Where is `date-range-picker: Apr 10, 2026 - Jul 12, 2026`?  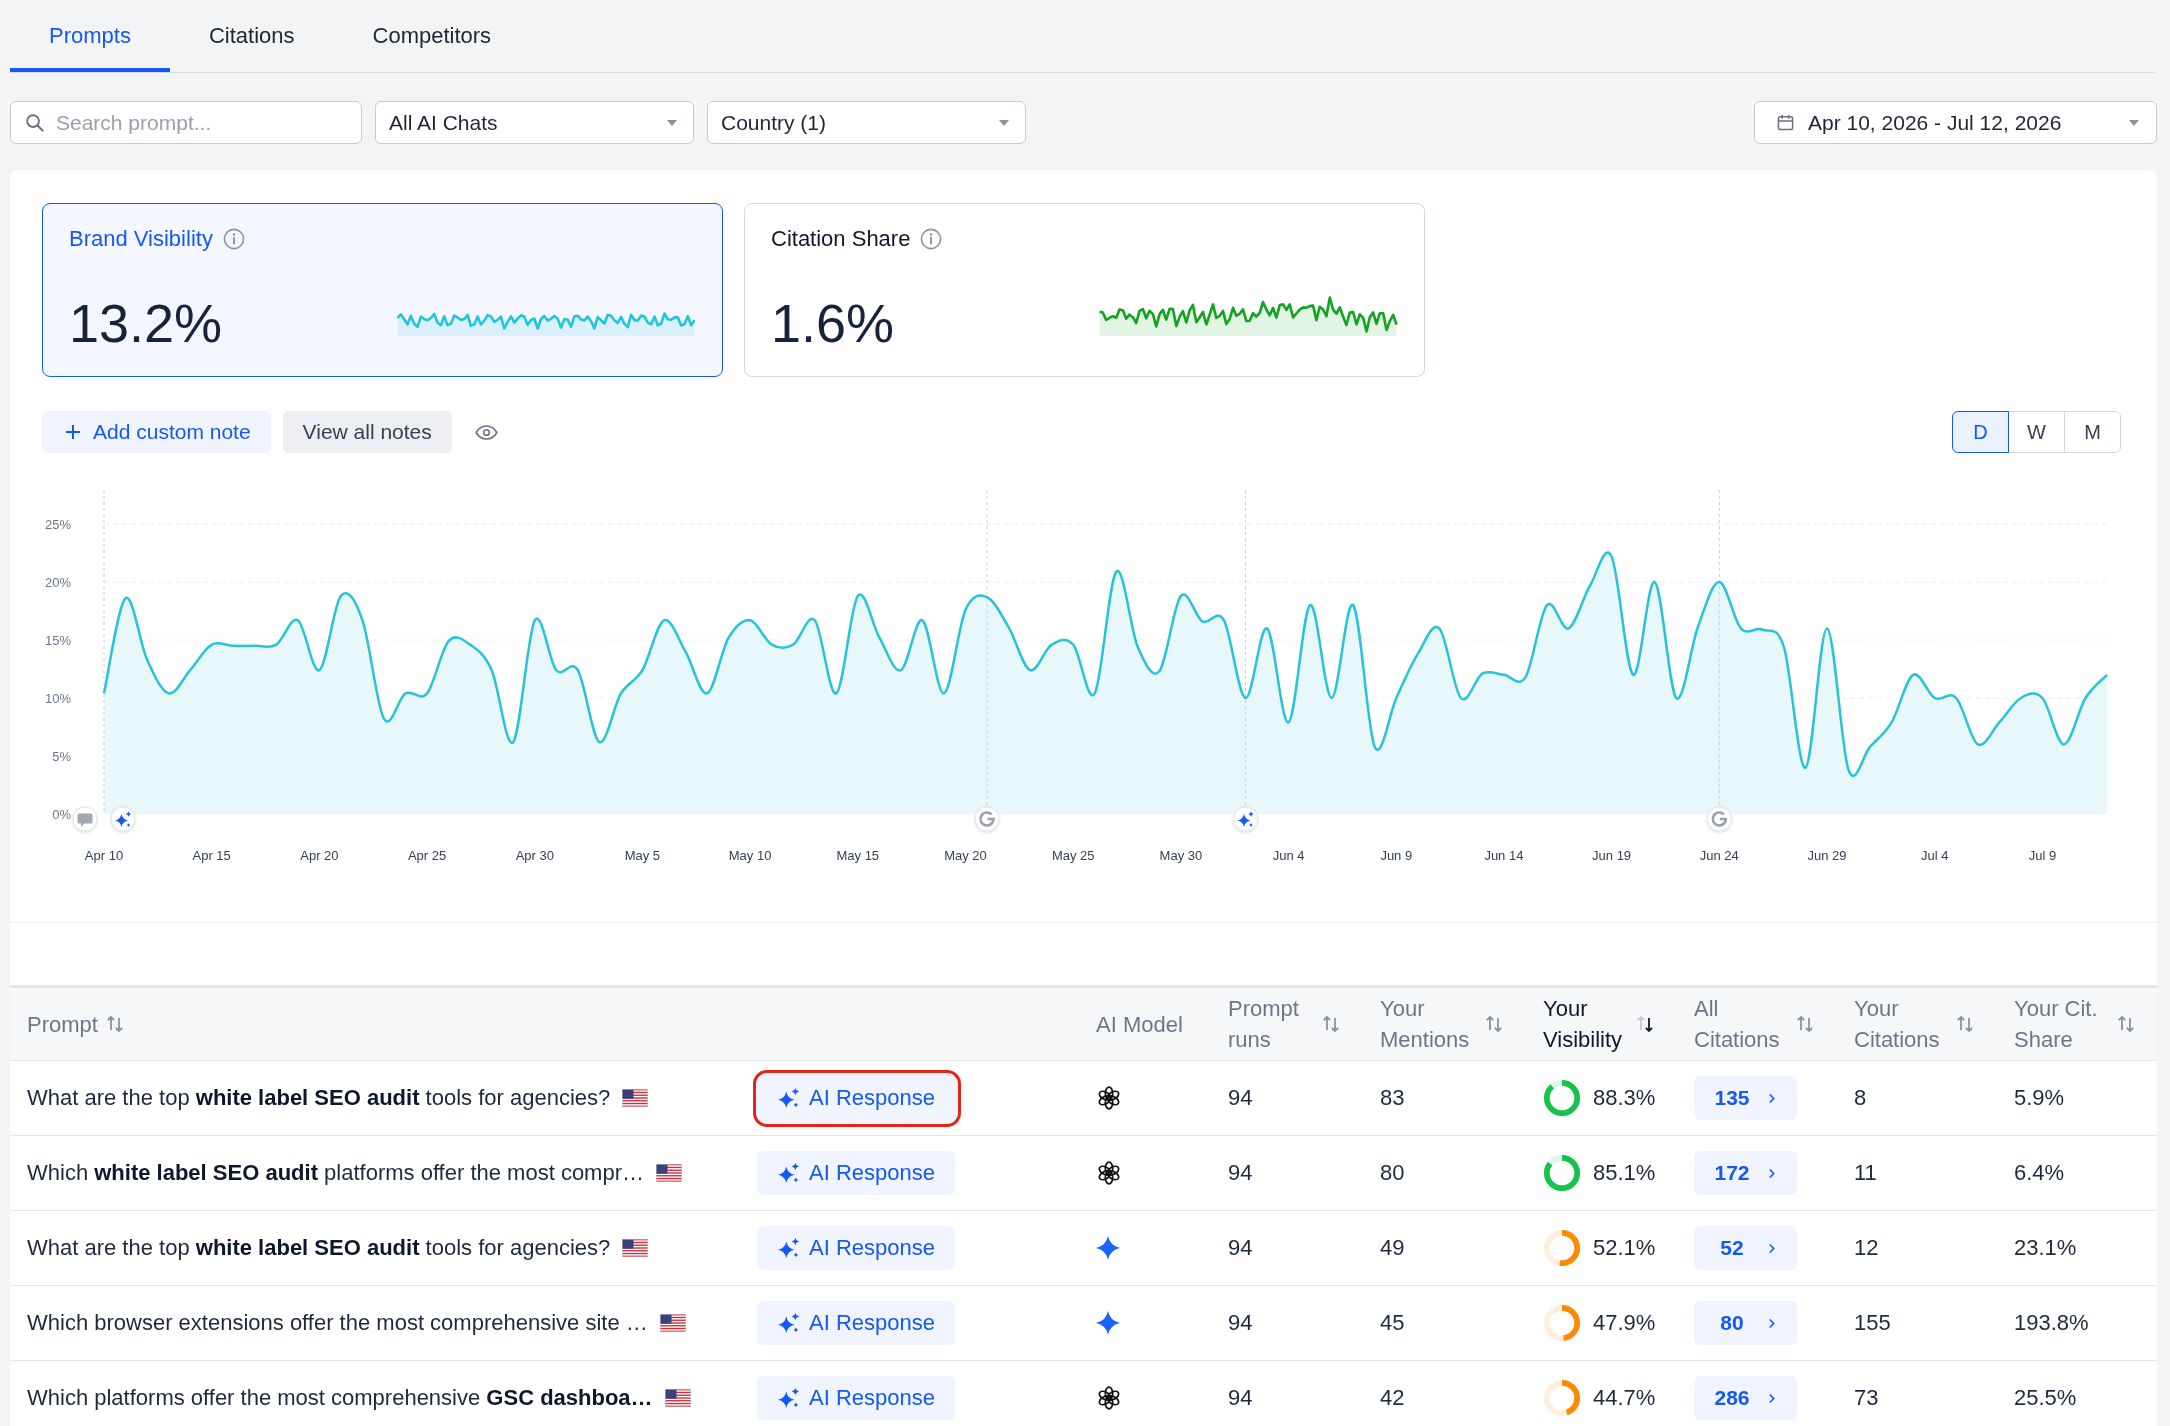 date-range-picker: Apr 10, 2026 - Jul 12, 2026 is located at coordinates (1955, 122).